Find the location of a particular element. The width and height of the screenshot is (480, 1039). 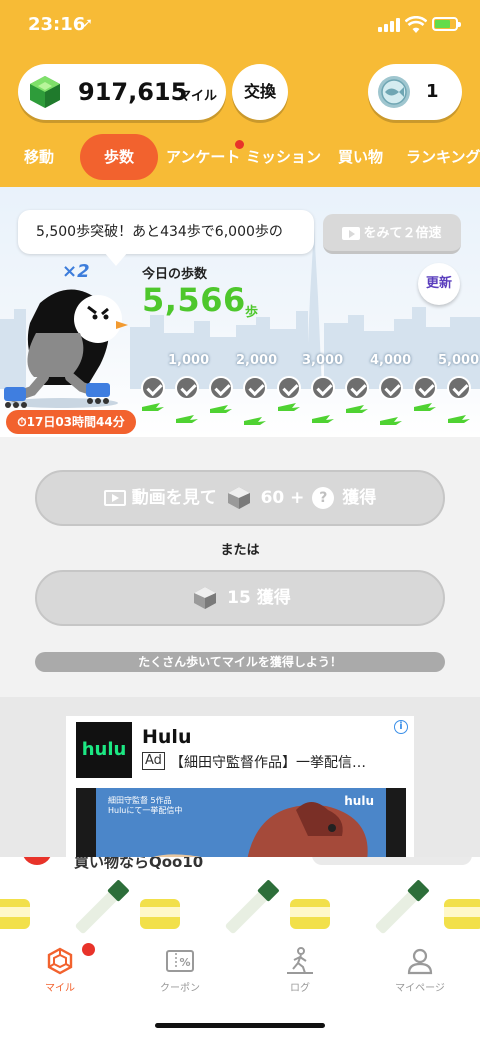

tab-ranking: ランキング is located at coordinates (443, 157).